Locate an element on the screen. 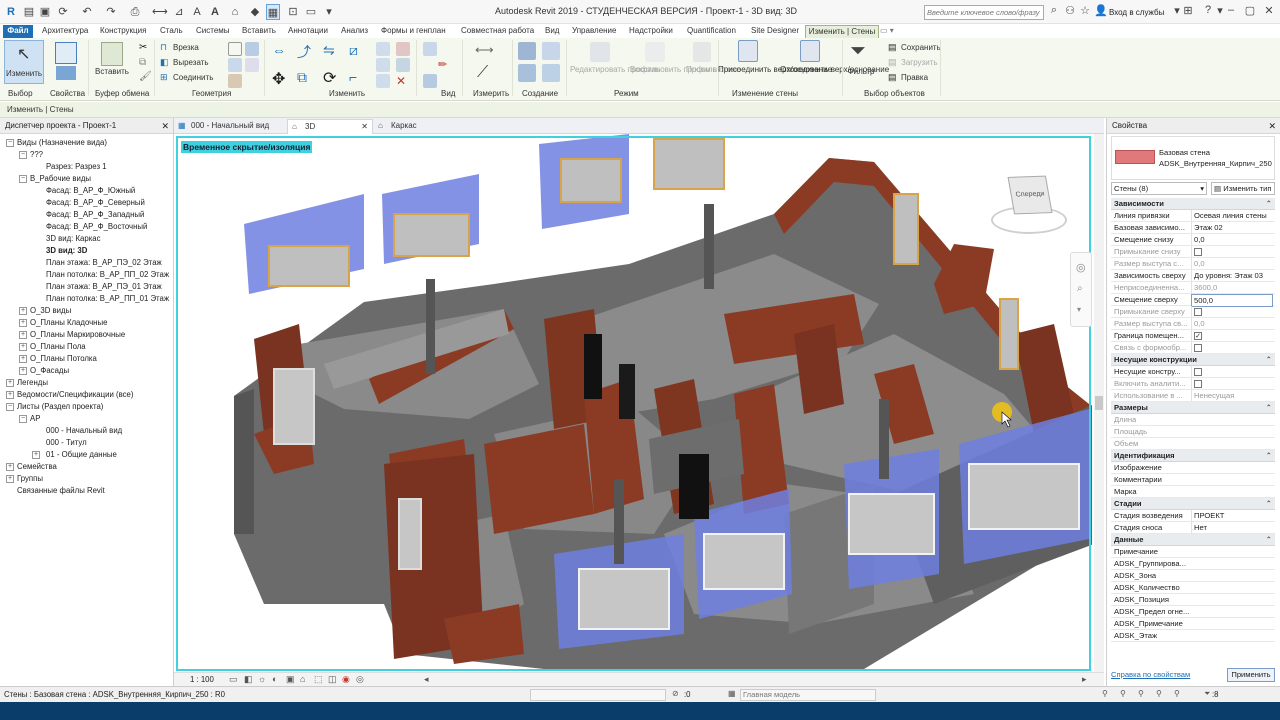  temporary-hide-icon: ◉ is located at coordinates (346, 679).